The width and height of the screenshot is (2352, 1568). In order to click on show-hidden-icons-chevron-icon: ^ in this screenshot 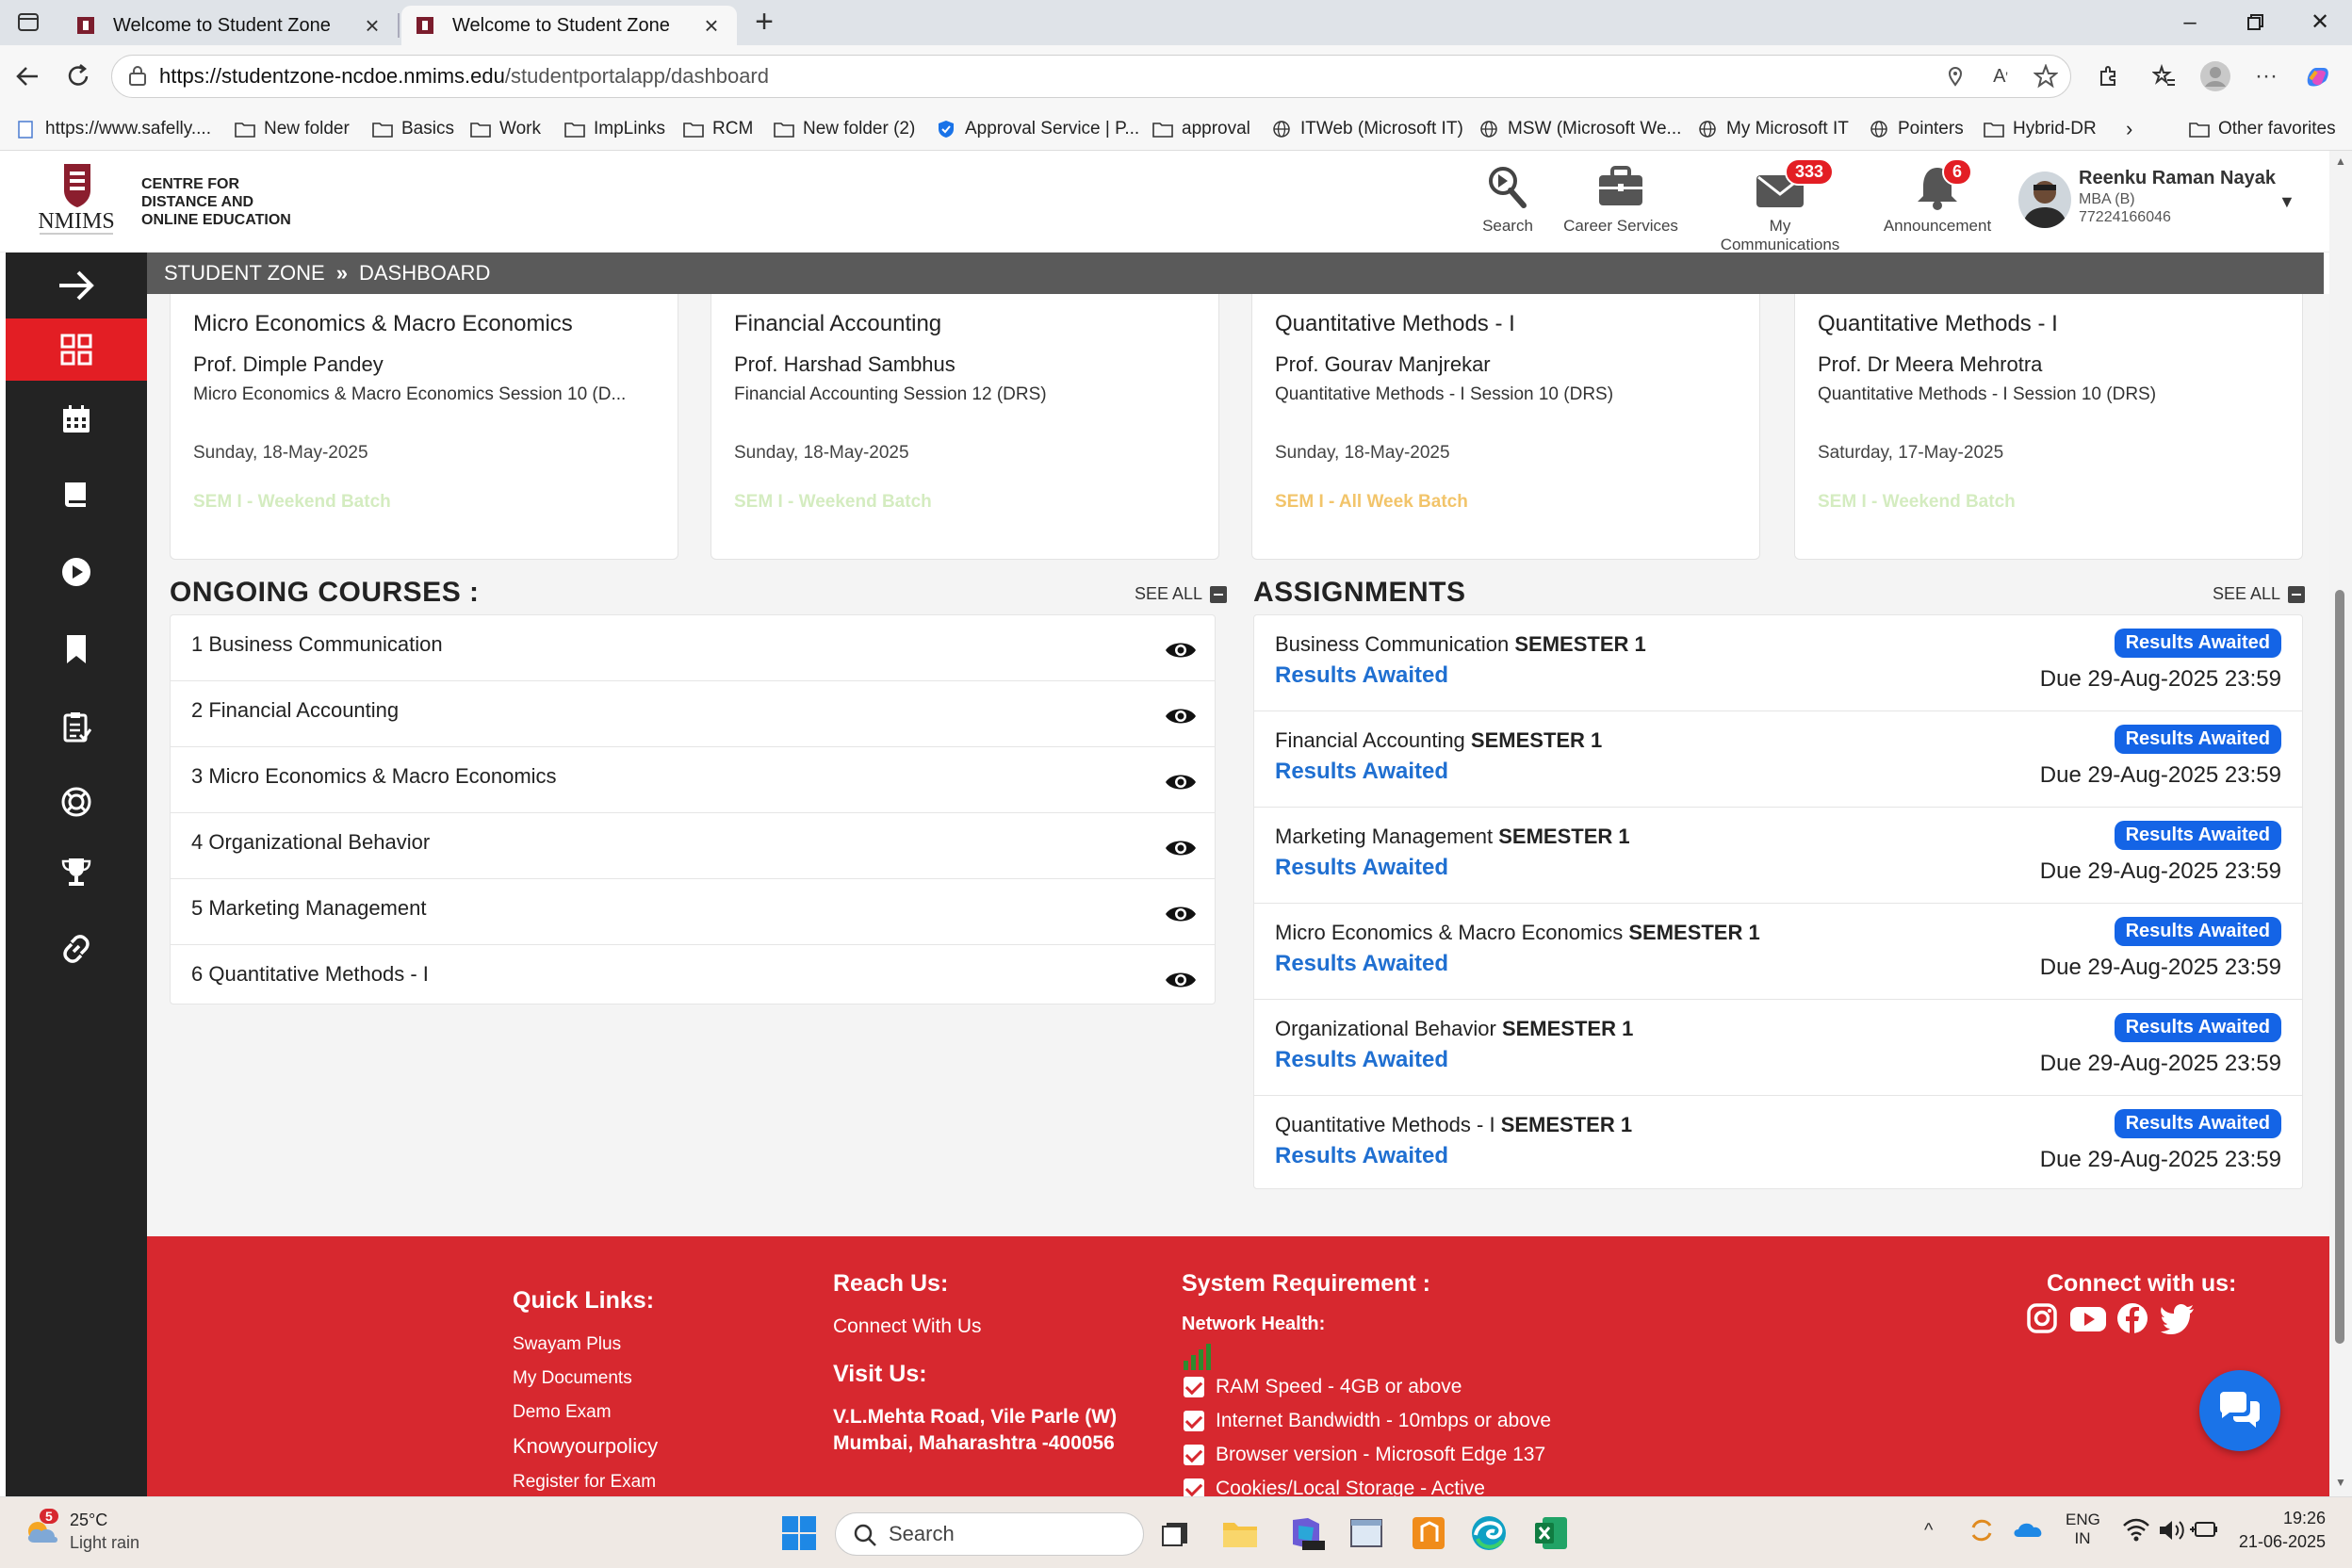, I will do `click(1928, 1531)`.